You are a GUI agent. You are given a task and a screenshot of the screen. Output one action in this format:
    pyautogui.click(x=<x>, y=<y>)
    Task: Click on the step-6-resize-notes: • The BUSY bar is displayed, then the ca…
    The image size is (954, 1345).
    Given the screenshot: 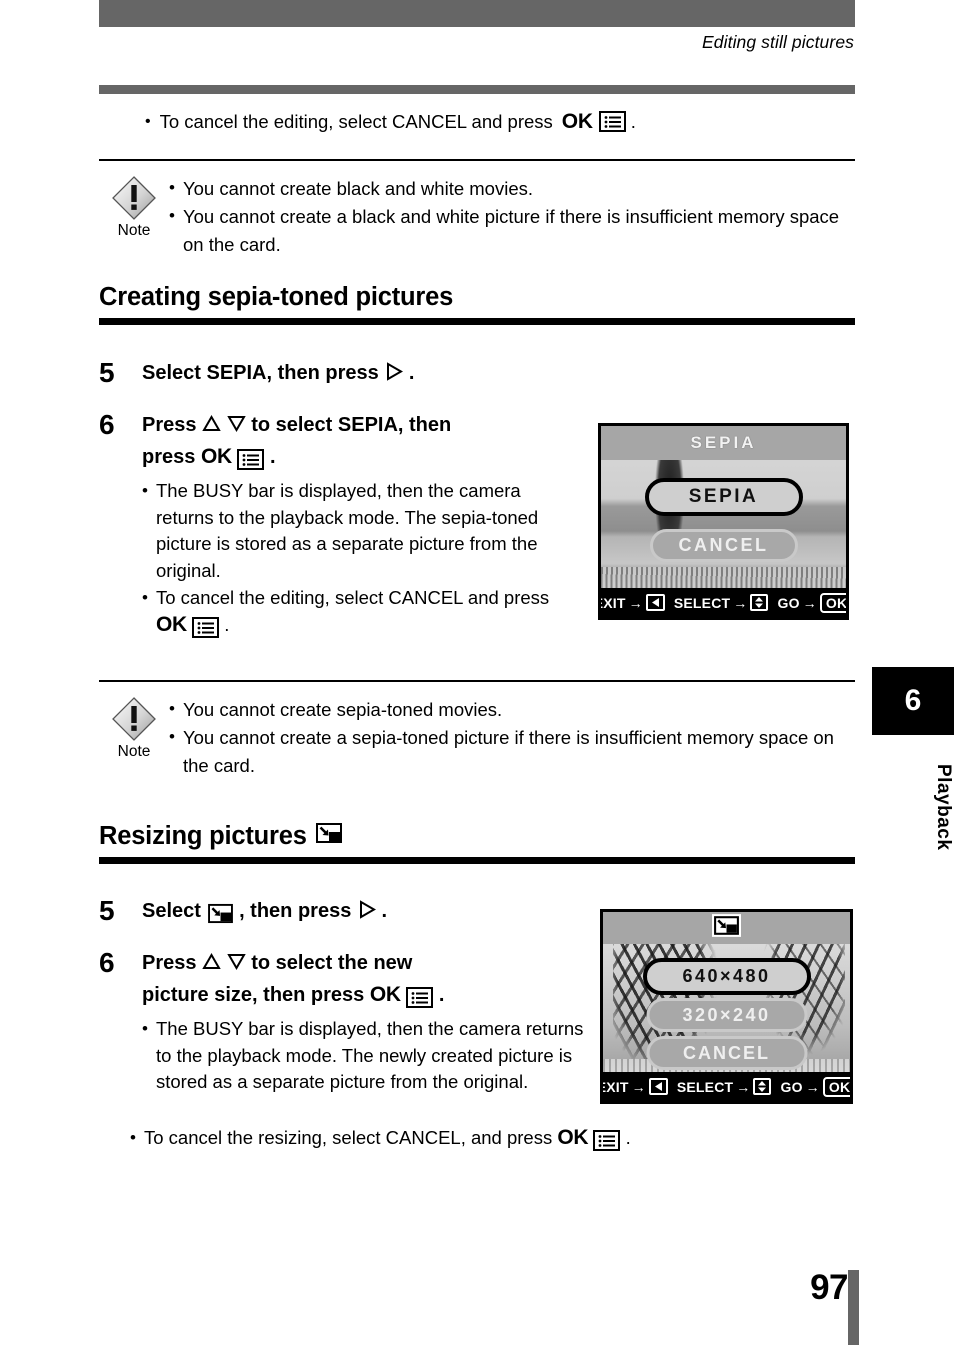 What is the action you would take?
    pyautogui.click(x=365, y=1056)
    